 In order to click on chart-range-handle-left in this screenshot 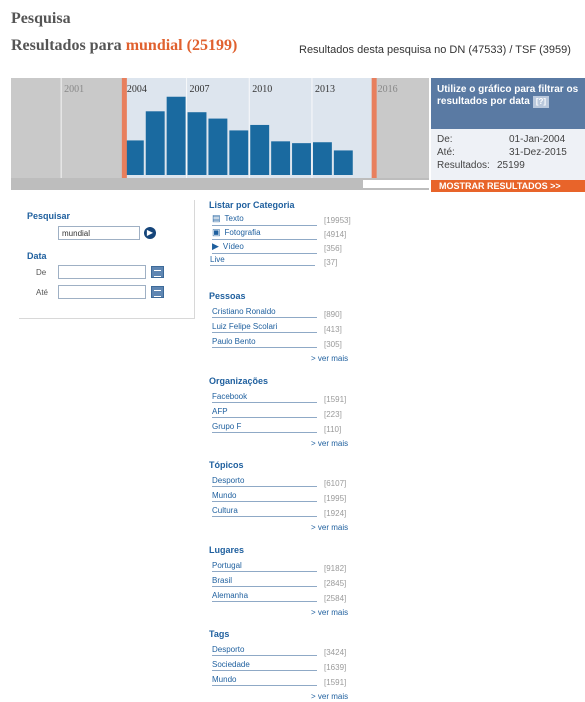, I will do `click(124, 128)`.